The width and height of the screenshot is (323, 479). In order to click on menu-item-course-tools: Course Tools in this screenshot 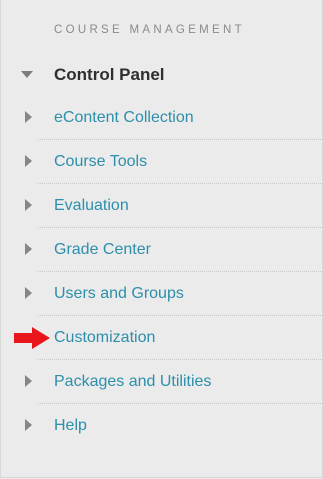, I will do `click(161, 162)`.